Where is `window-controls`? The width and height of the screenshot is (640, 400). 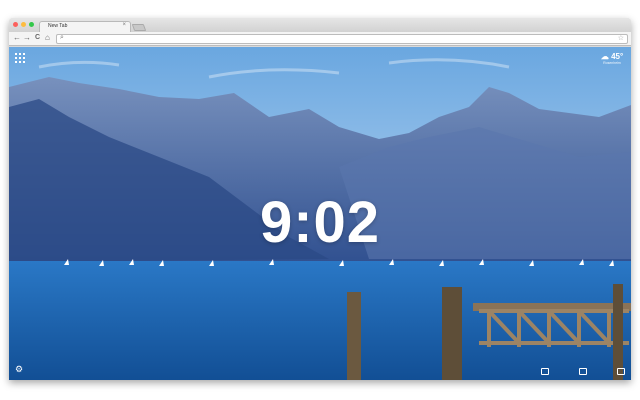 window-controls is located at coordinates (23, 24).